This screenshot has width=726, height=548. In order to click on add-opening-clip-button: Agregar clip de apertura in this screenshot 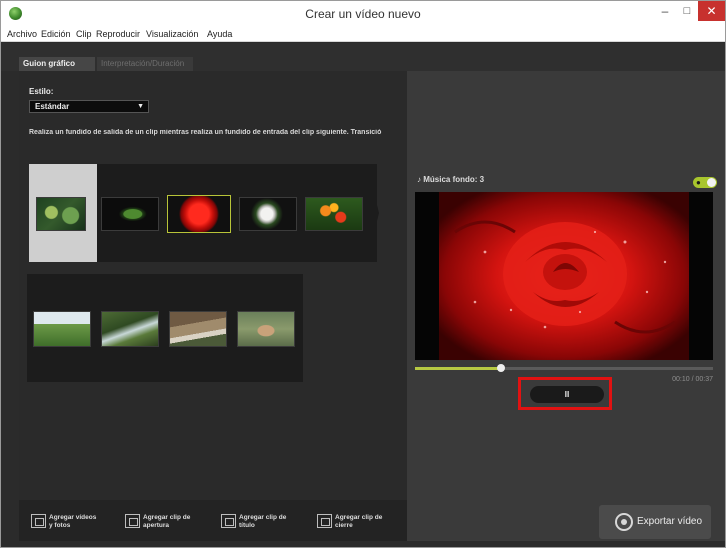, I will do `click(167, 521)`.